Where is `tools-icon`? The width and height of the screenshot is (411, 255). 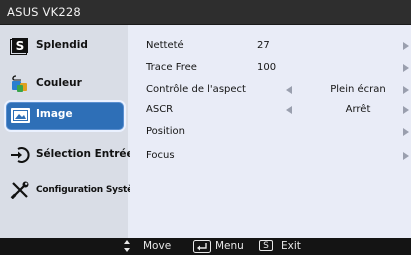 tools-icon is located at coordinates (19, 190).